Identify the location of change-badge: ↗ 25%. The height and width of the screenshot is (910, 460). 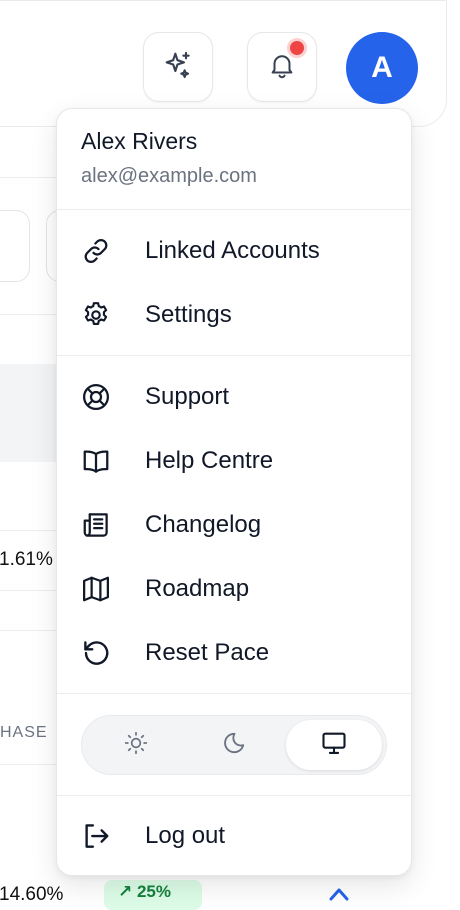
(153, 895).